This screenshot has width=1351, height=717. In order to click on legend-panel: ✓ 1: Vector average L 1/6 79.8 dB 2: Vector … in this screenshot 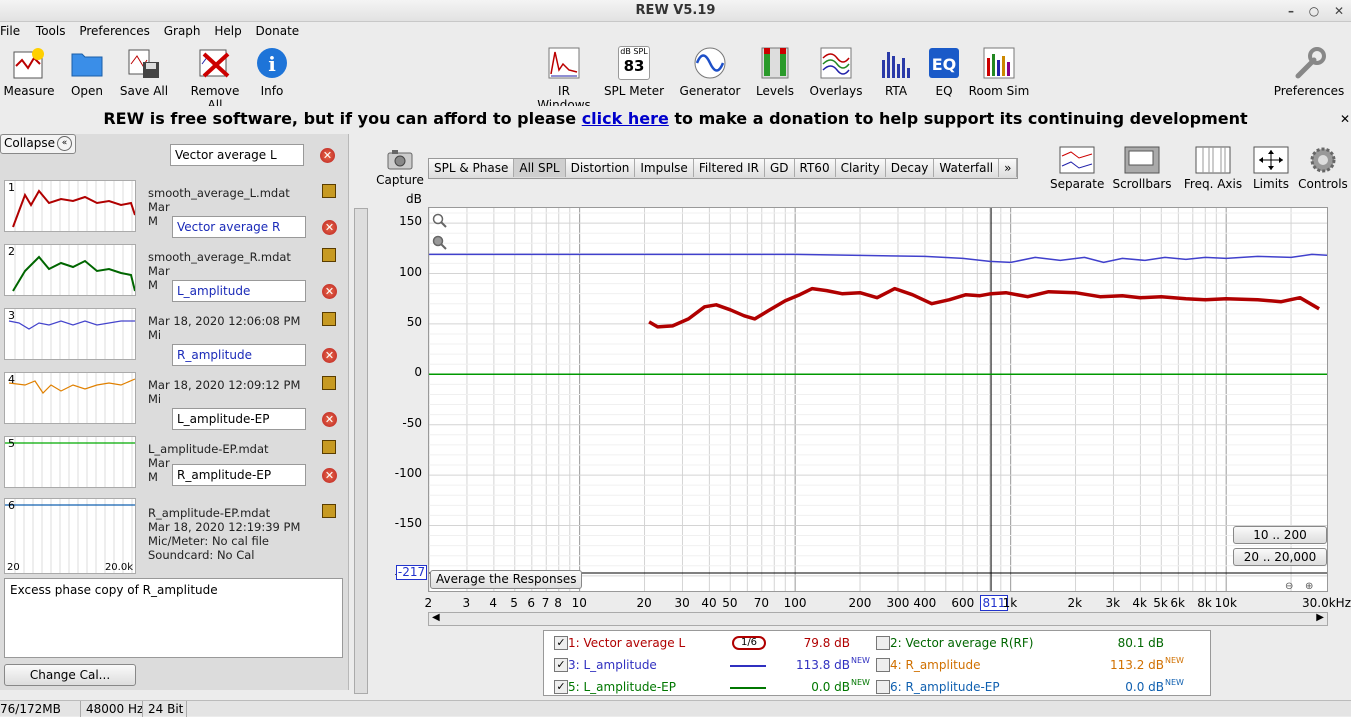, I will do `click(877, 663)`.